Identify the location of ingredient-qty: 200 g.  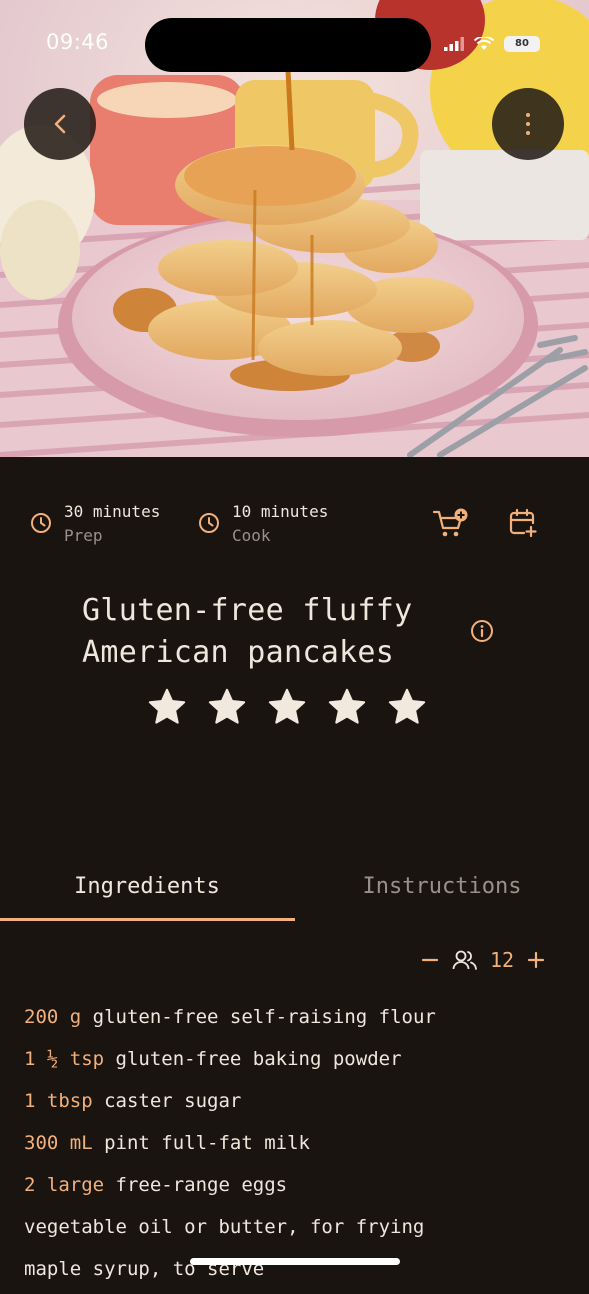
(53, 1017).